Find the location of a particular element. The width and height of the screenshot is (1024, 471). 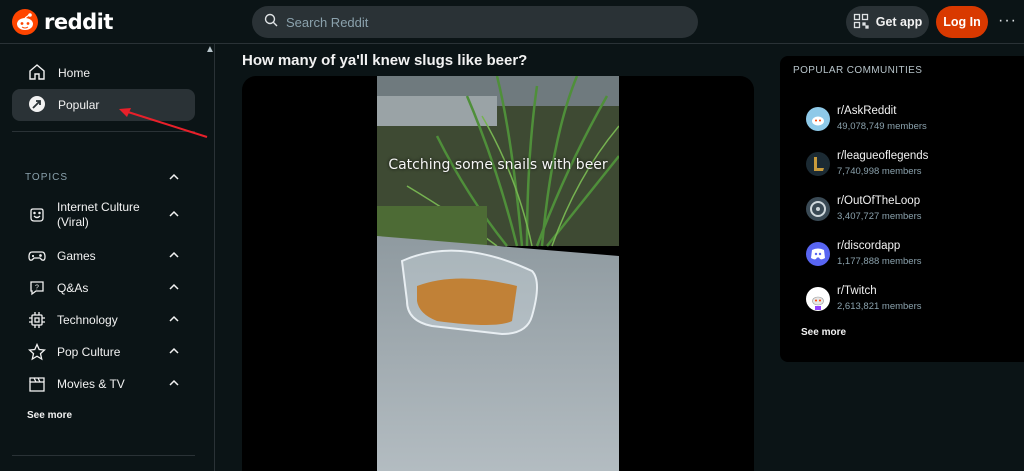

discordapp-avatar is located at coordinates (818, 254).